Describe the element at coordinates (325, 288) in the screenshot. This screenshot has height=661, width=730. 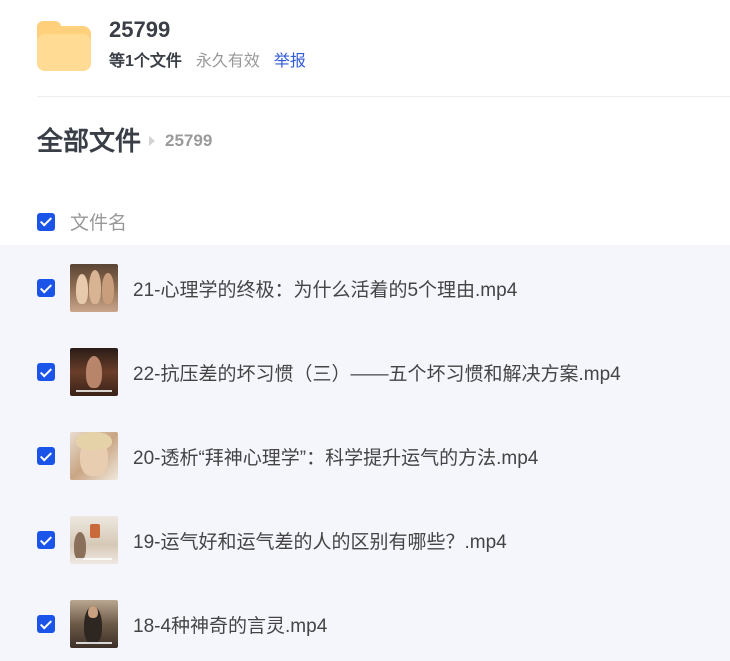
I see `file-name: 21-心理学的终极：为什么活着的5个理由.mp4` at that location.